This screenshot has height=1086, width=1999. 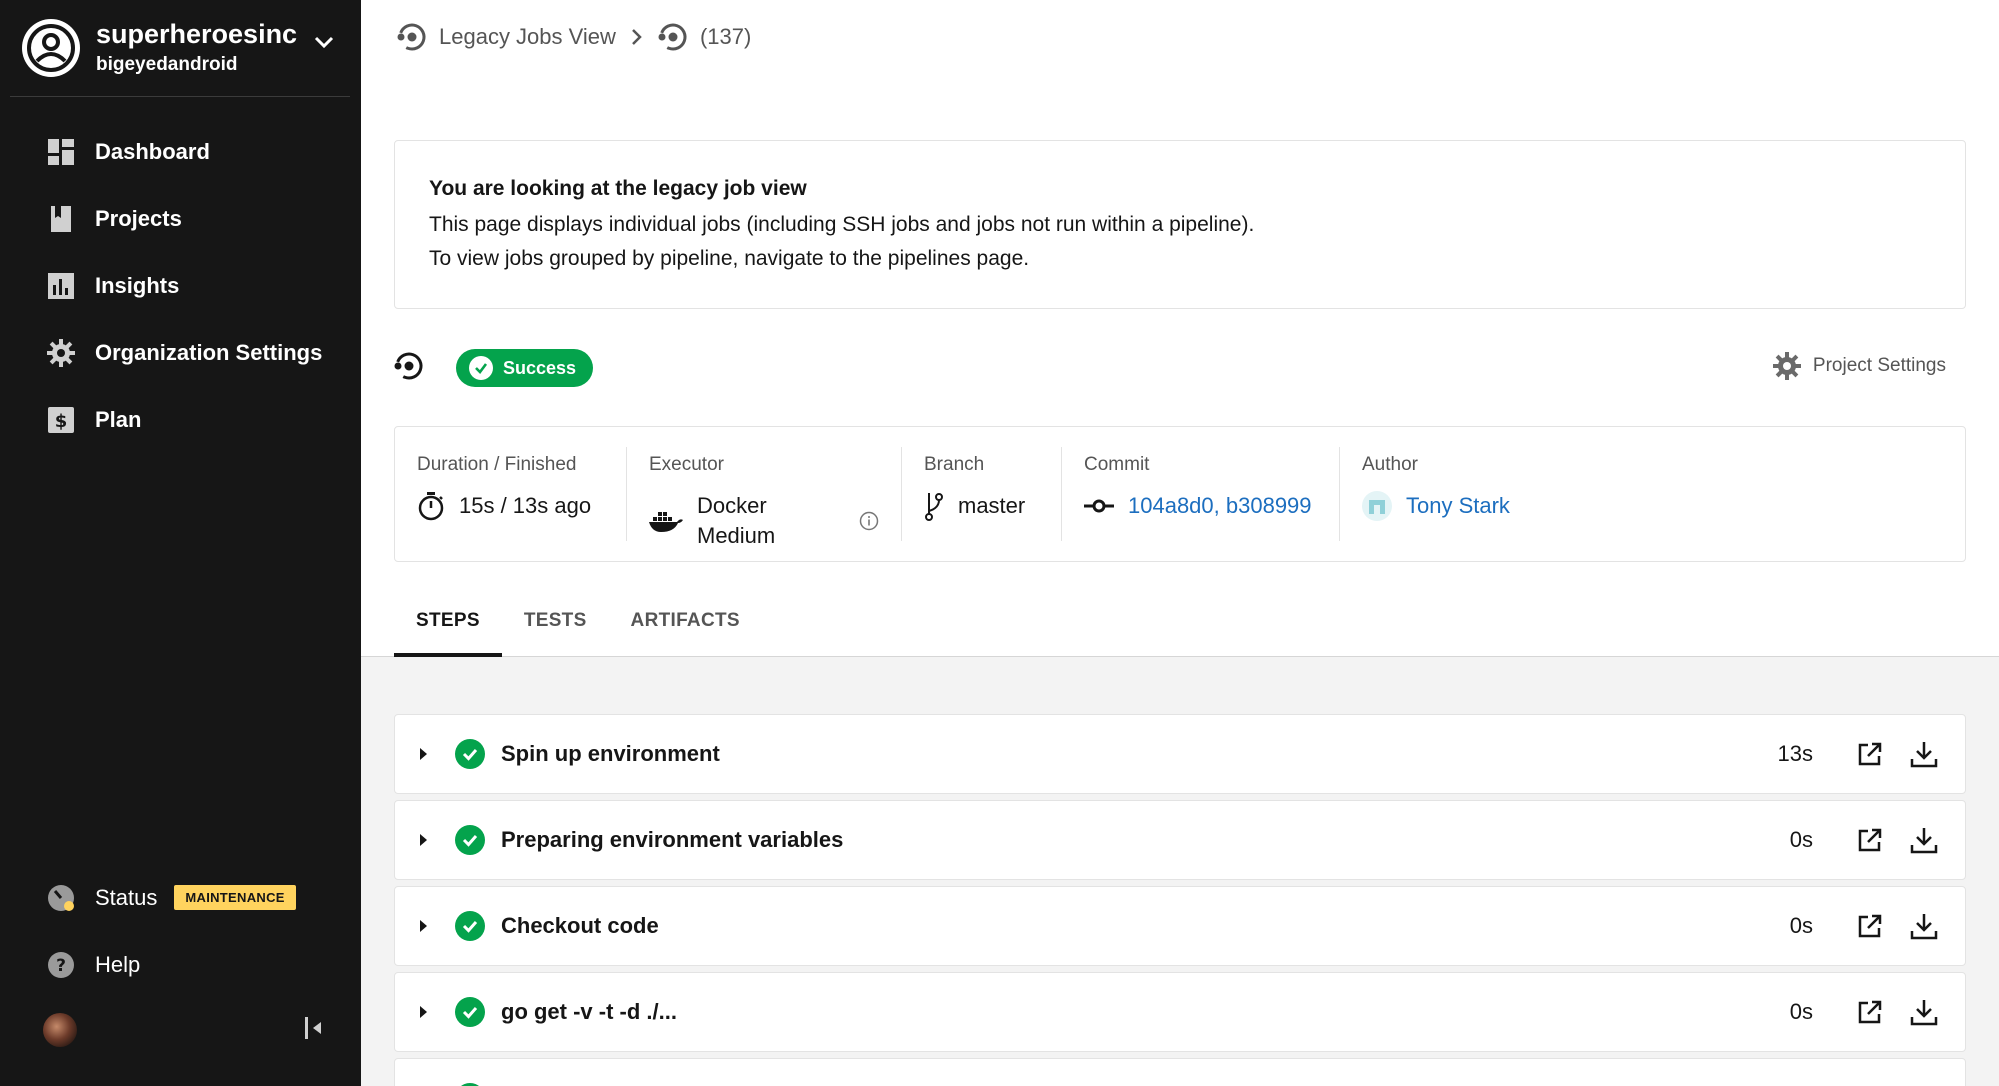 What do you see at coordinates (1099, 506) in the screenshot?
I see `git-commit-icon` at bounding box center [1099, 506].